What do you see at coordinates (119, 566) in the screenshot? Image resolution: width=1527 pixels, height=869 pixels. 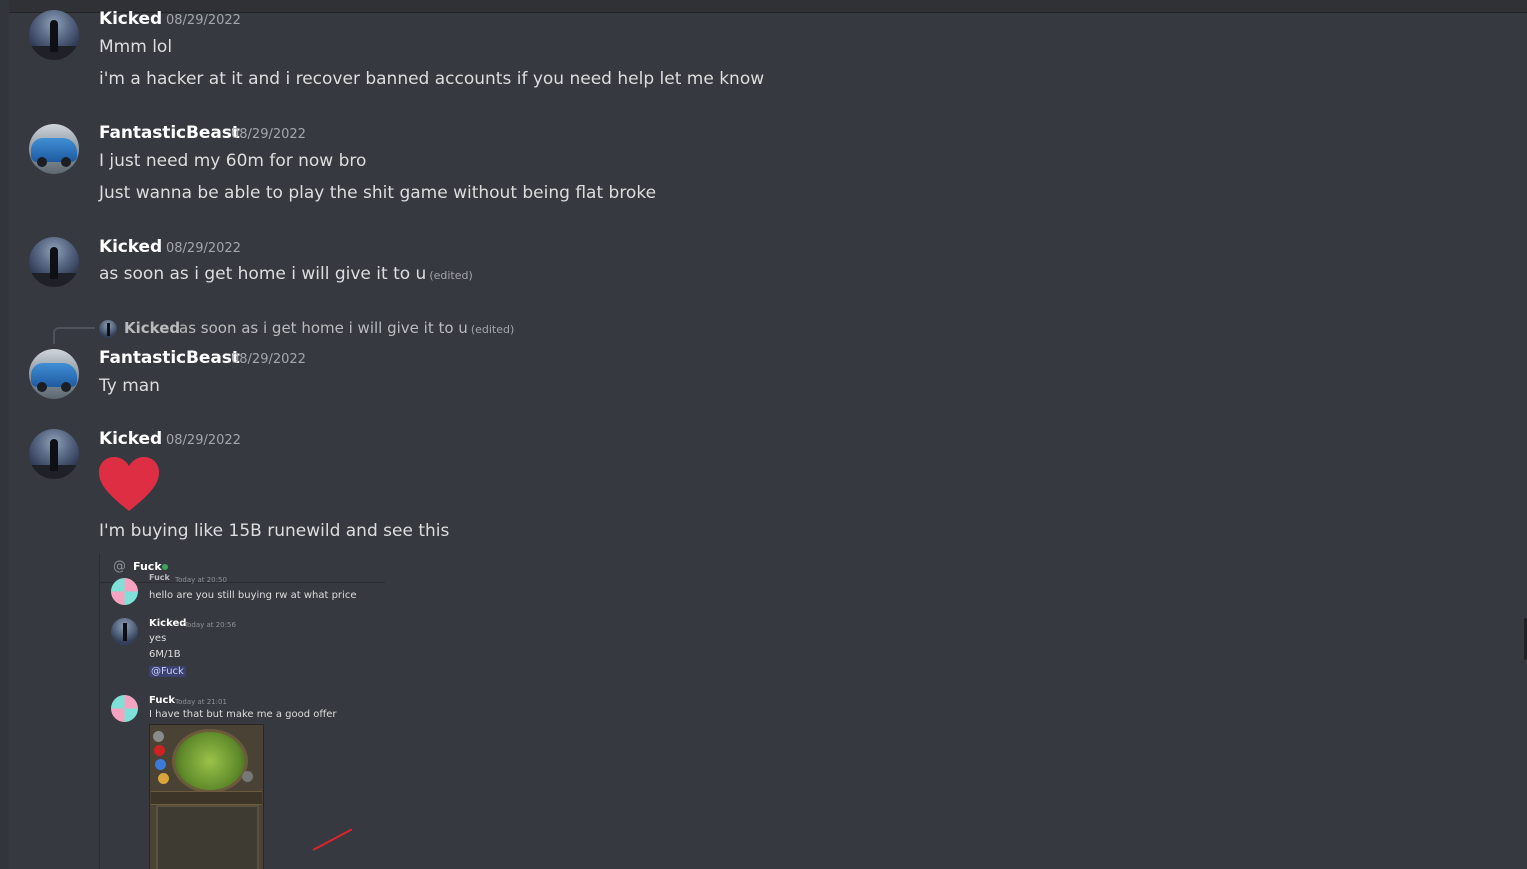 I see `at-icon: @` at bounding box center [119, 566].